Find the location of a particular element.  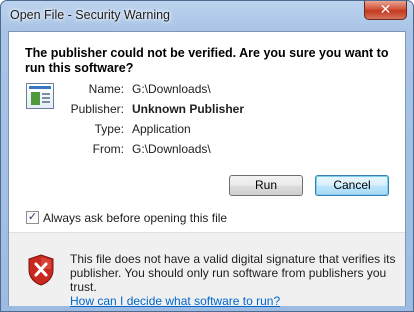

always-ask-checkbox: ✓ is located at coordinates (32, 217).